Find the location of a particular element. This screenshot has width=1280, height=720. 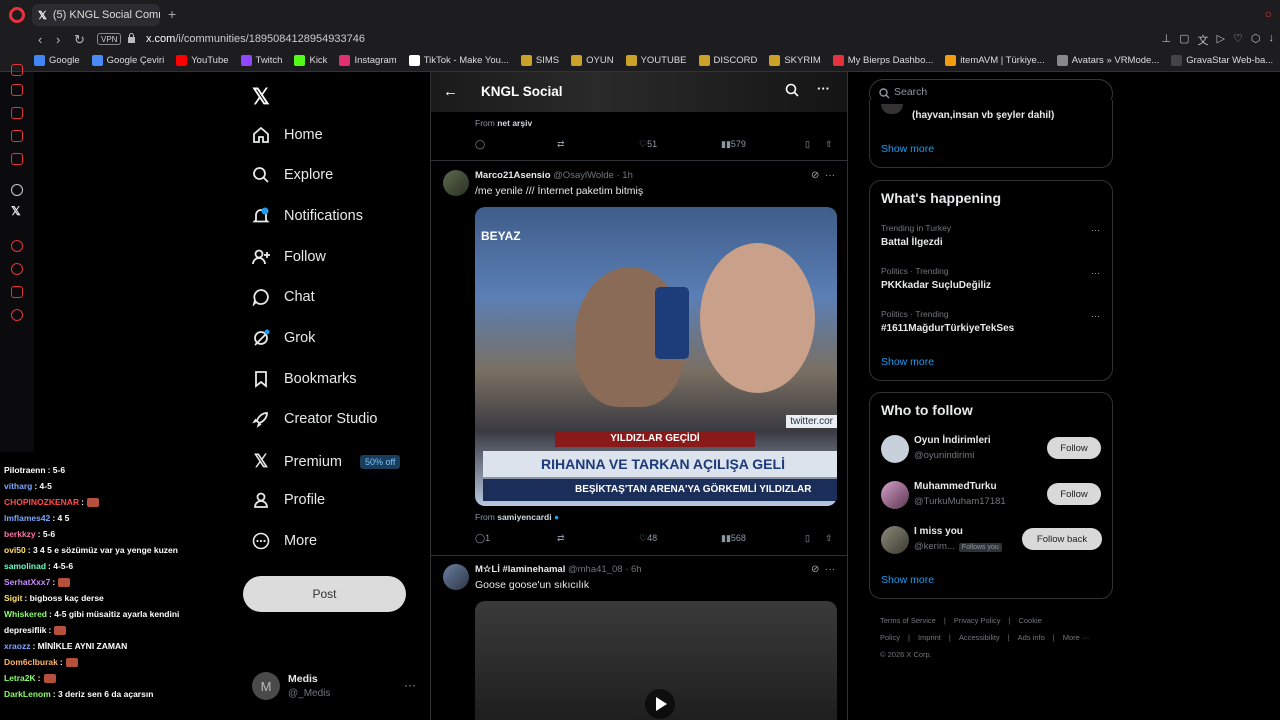

bookmark-item: Kick is located at coordinates (310, 60).